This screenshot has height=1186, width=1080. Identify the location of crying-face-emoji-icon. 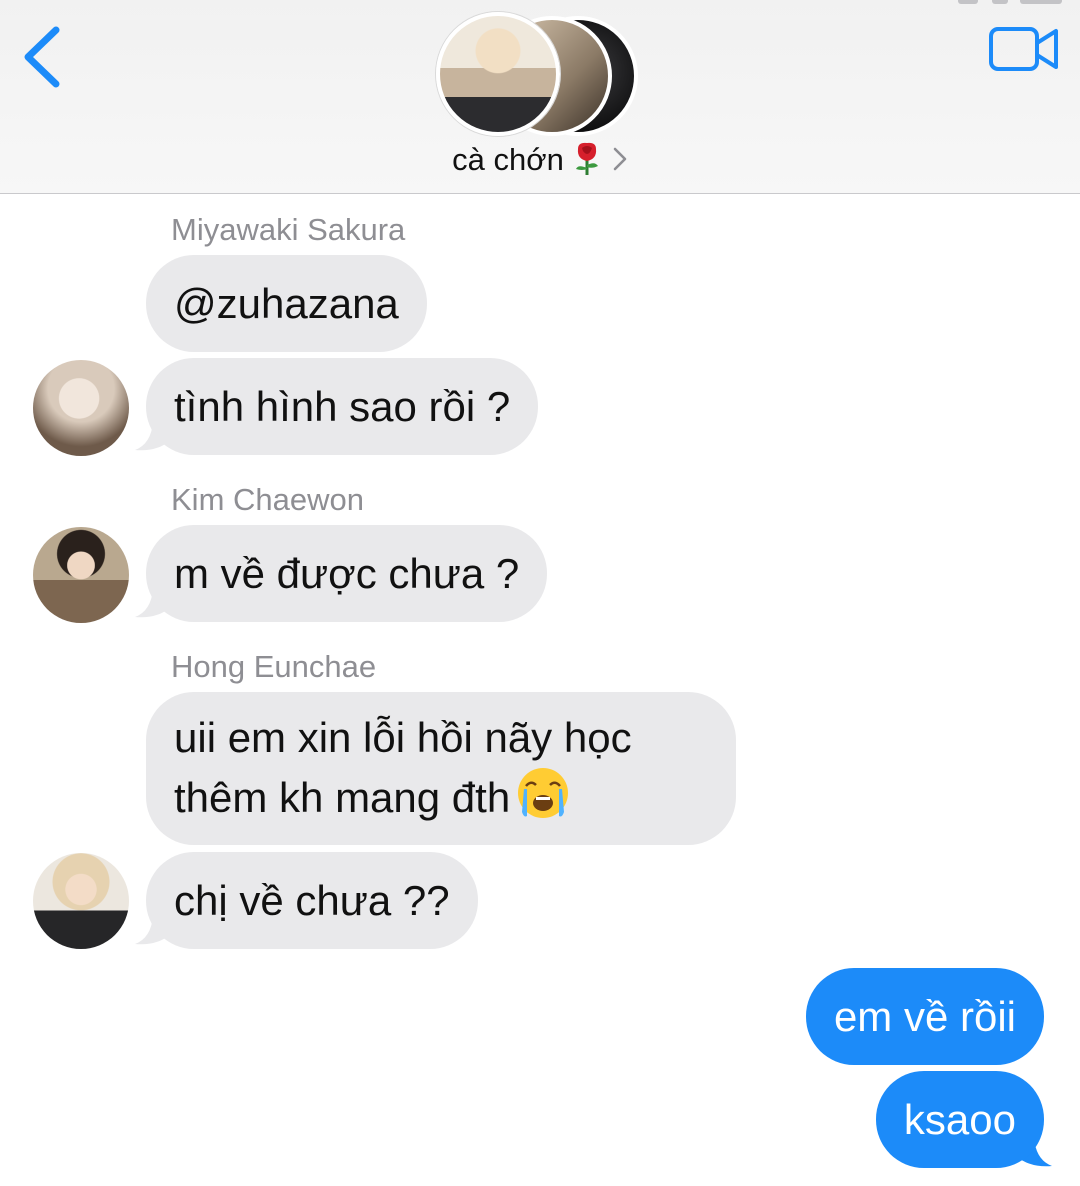
(543, 793).